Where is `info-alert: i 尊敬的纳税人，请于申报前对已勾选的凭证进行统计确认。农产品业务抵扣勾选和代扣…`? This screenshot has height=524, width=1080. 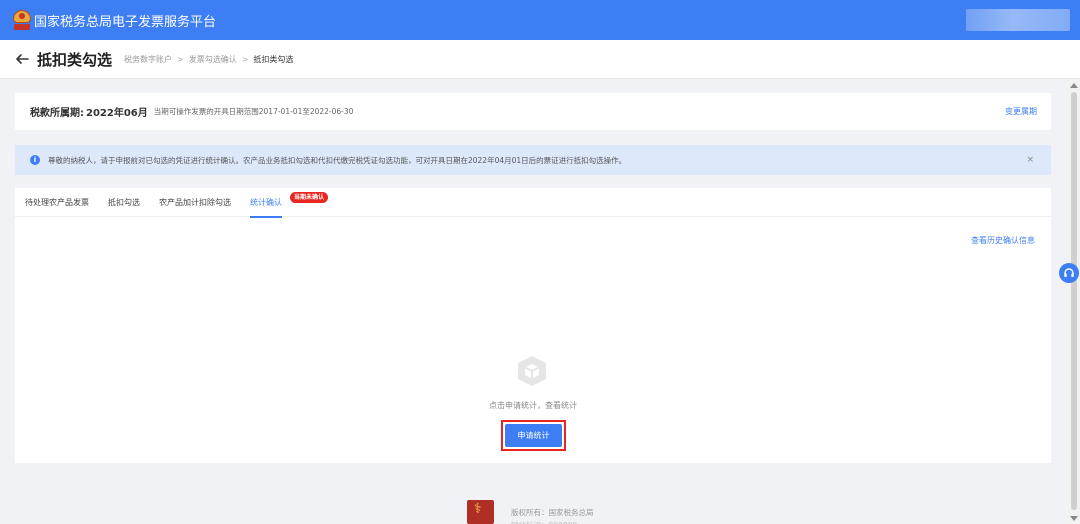
info-alert: i 尊敬的纳税人，请于申报前对已勾选的凭证进行统计确认。农产品业务抵扣勾选和代扣… is located at coordinates (533, 160).